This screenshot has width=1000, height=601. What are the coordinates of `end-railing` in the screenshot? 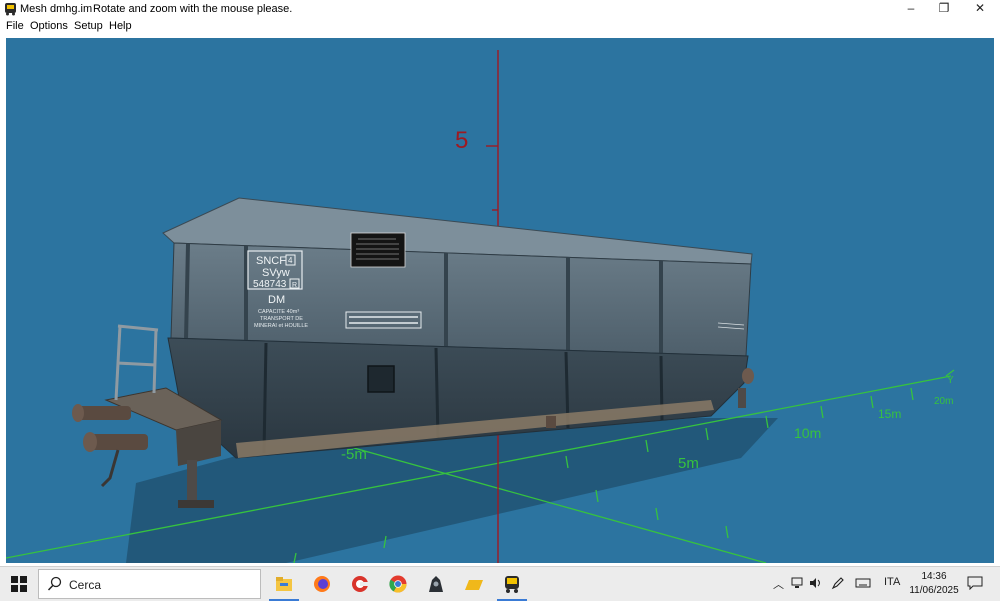 It's located at (136, 362).